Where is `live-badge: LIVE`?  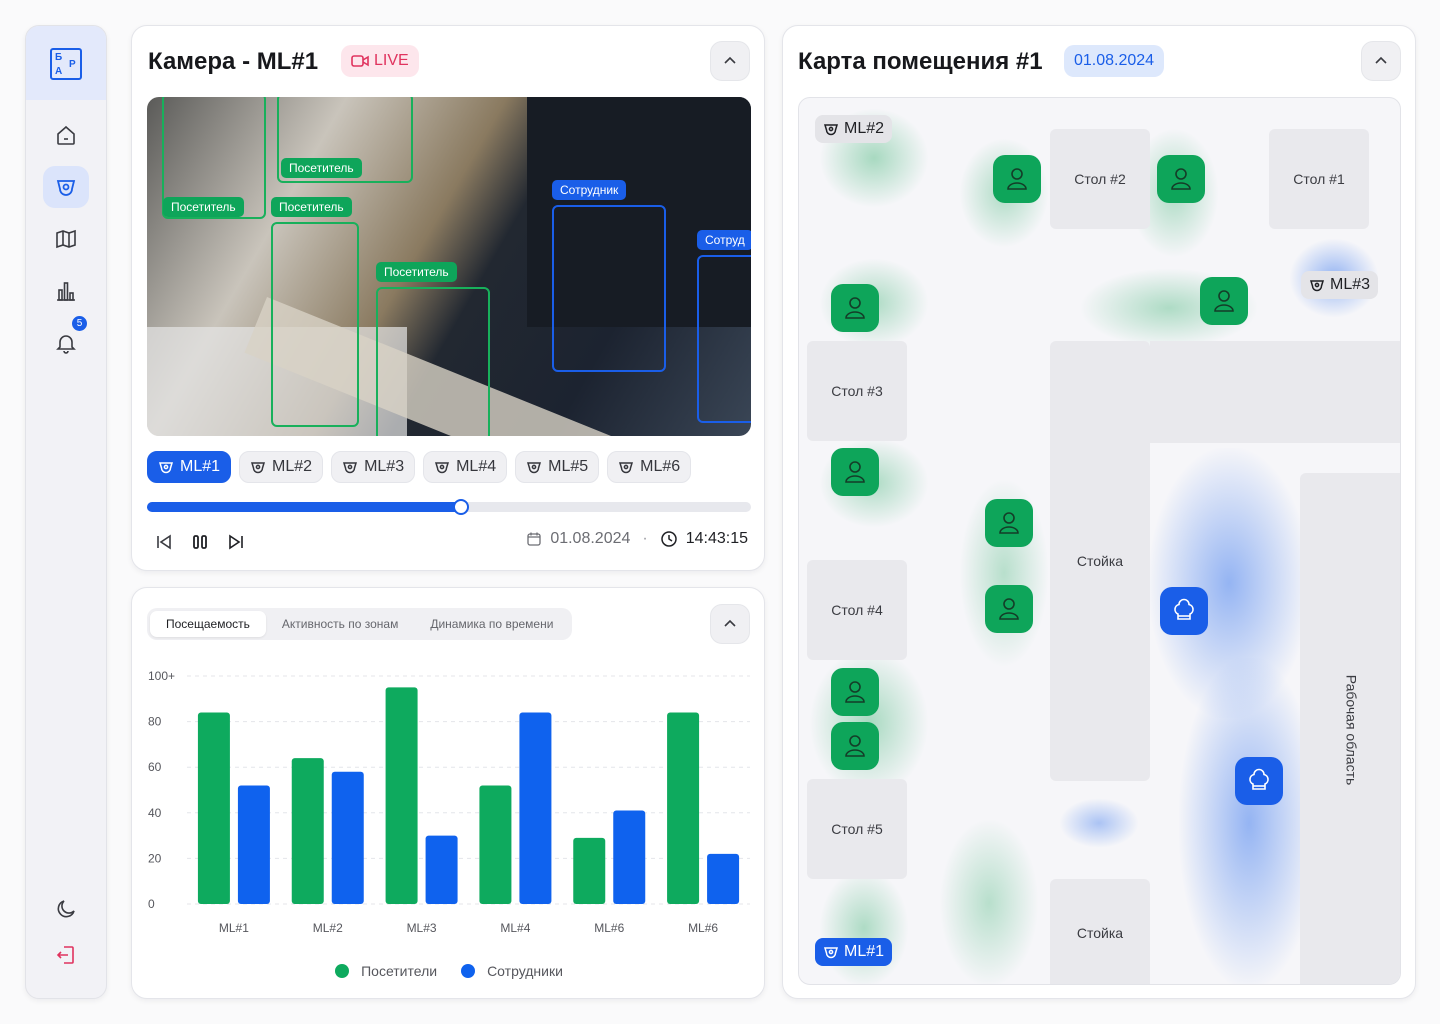
live-badge: LIVE is located at coordinates (380, 61).